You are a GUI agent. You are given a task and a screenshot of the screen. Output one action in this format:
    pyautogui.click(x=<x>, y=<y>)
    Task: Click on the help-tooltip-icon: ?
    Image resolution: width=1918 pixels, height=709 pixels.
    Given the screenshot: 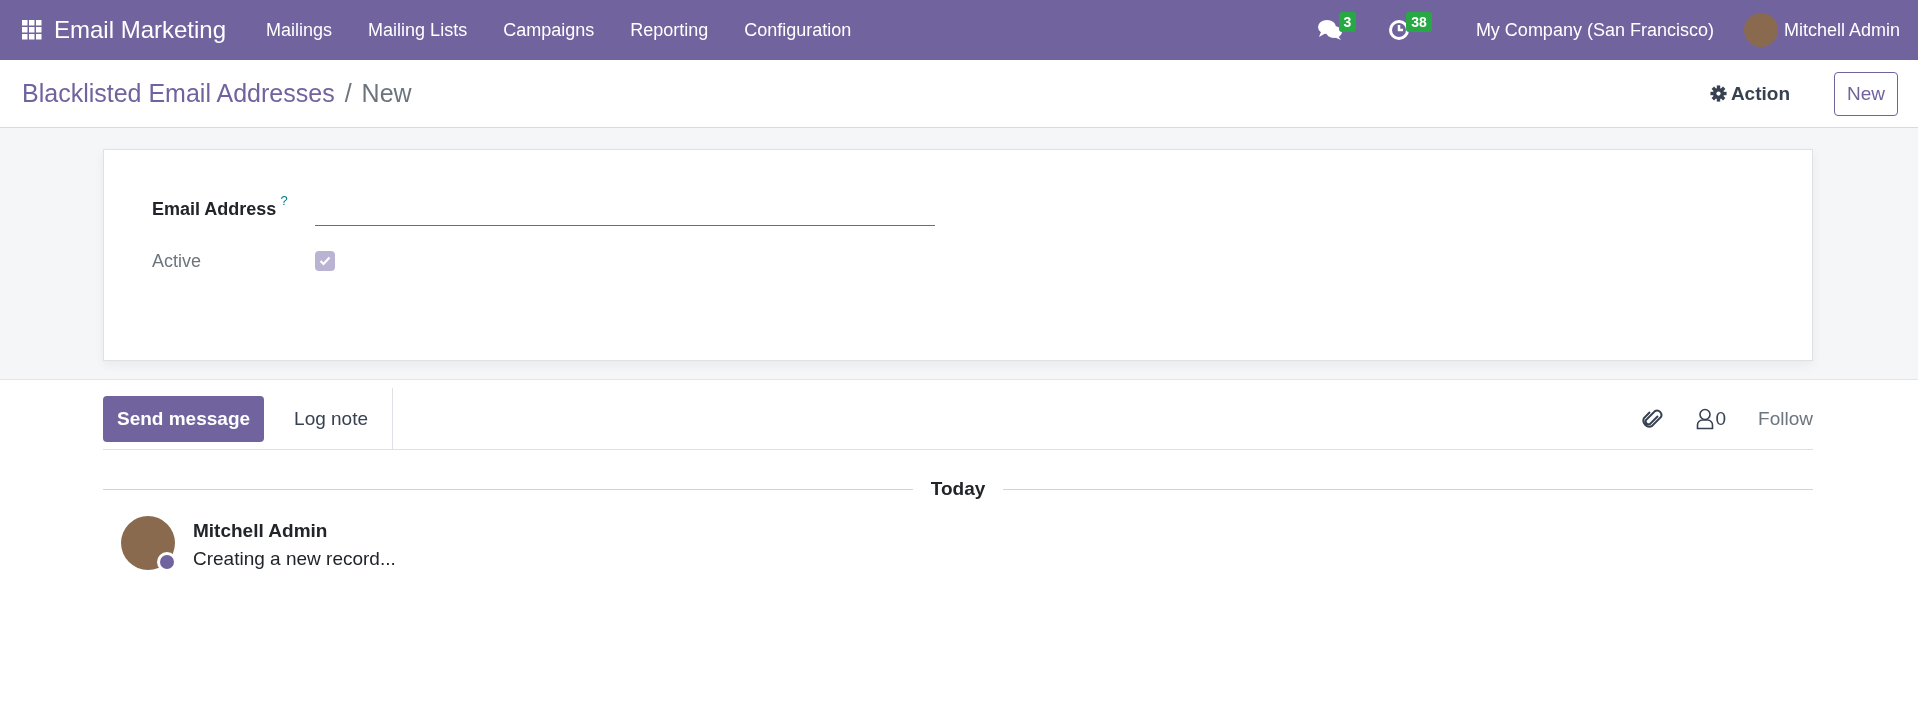 What is the action you would take?
    pyautogui.click(x=284, y=200)
    